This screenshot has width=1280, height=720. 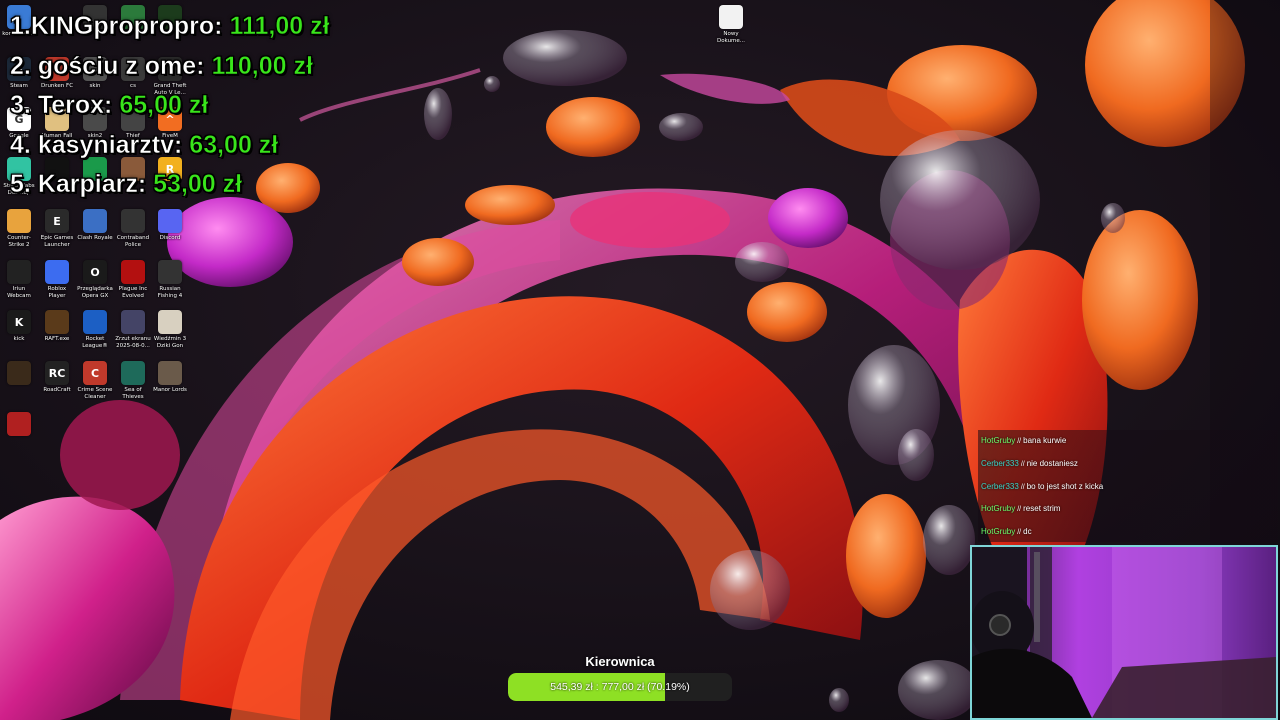 I want to click on rocket-league-icon, so click(x=95, y=322).